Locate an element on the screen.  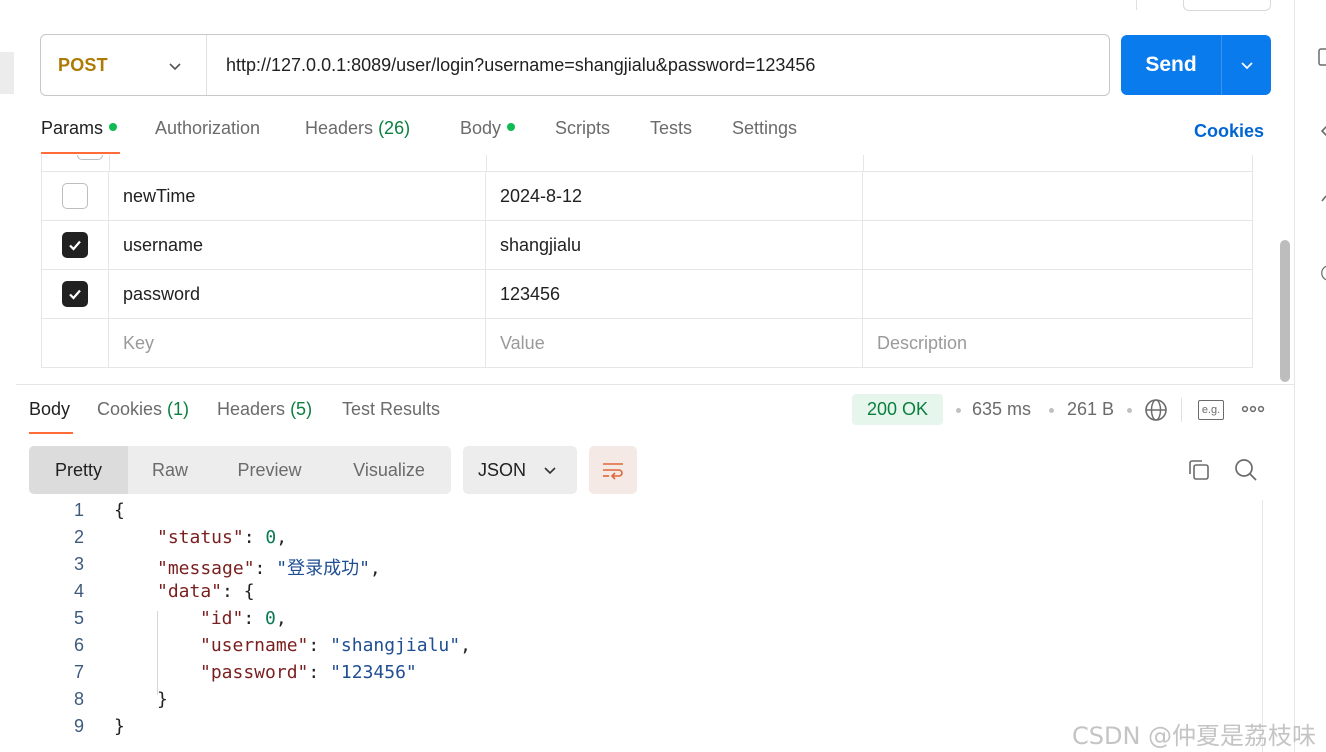
send-button-group: Send is located at coordinates (1196, 65).